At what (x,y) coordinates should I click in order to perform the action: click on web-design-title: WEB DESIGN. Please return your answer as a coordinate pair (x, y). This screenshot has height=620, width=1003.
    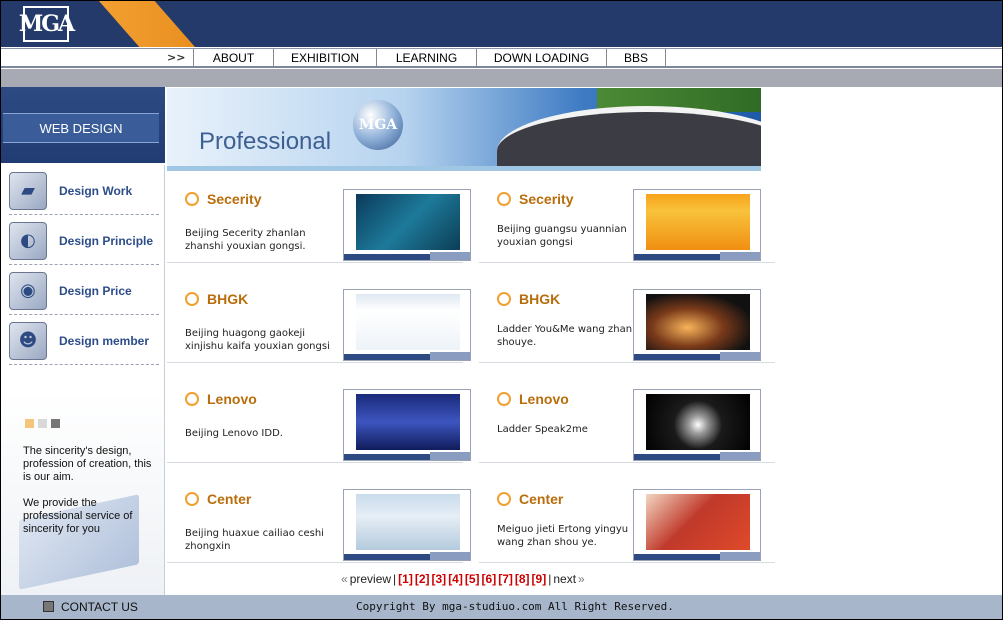
    Looking at the image, I should click on (81, 128).